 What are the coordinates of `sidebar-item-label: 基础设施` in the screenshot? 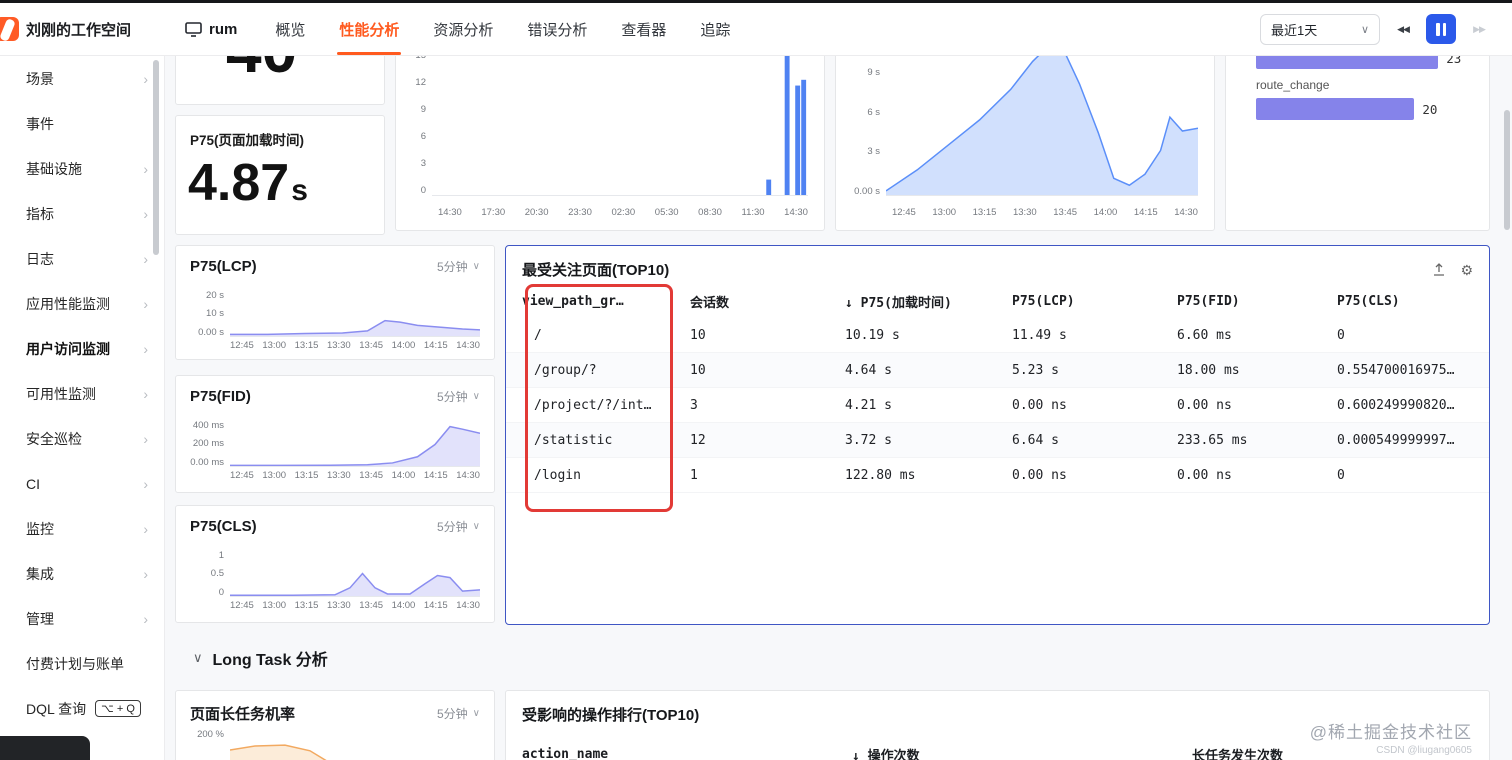 It's located at (54, 168).